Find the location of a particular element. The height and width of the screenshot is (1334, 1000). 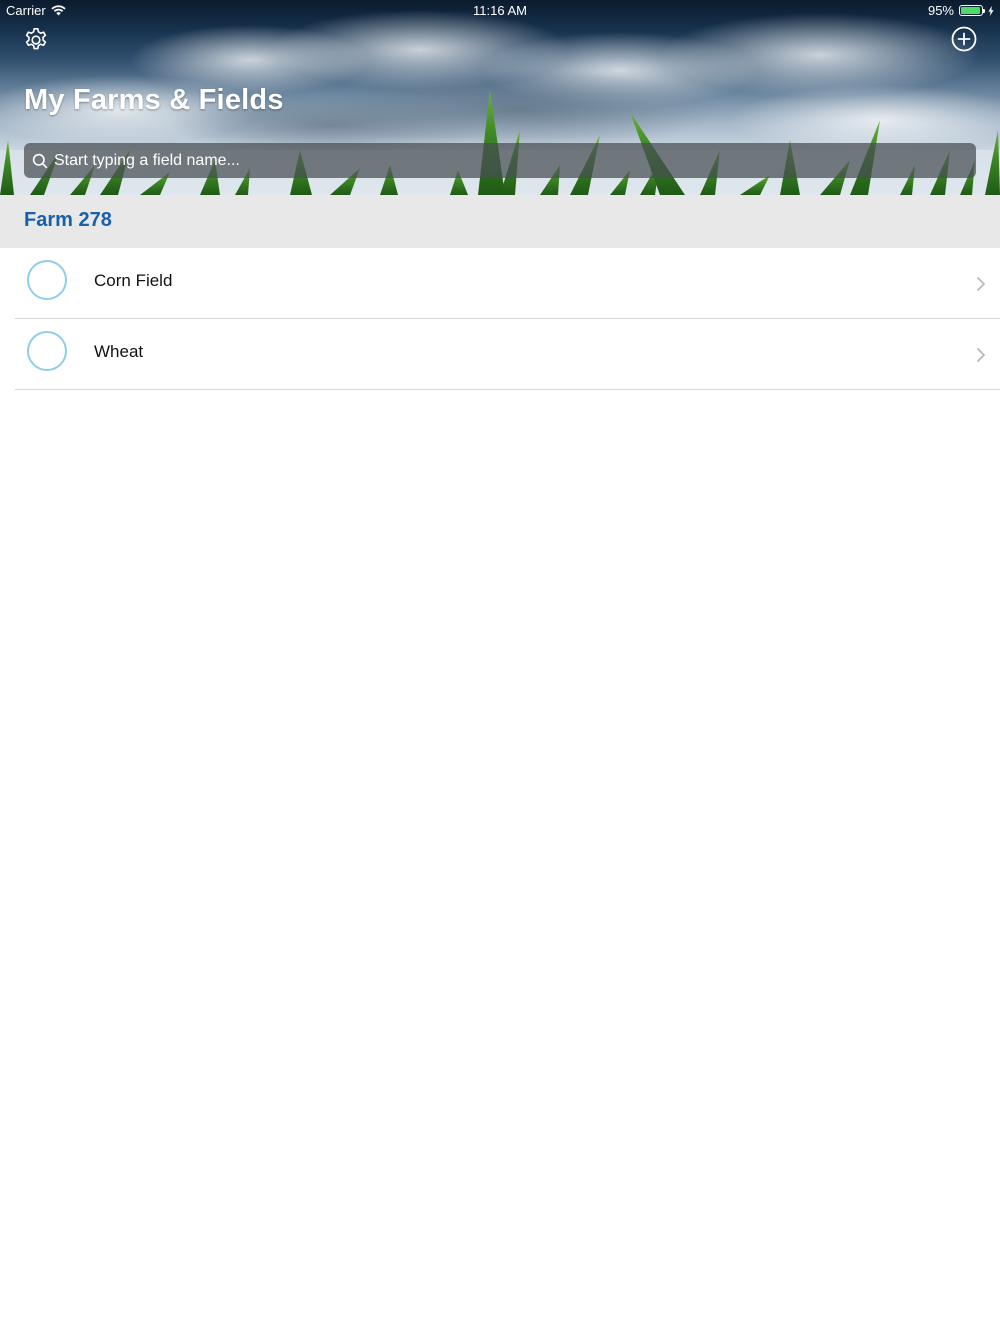

field-name: Corn Field is located at coordinates (133, 280).